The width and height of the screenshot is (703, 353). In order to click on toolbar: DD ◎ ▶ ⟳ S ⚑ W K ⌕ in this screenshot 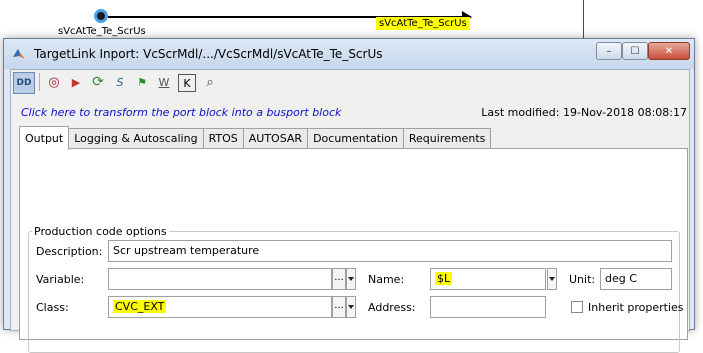, I will do `click(116, 83)`.